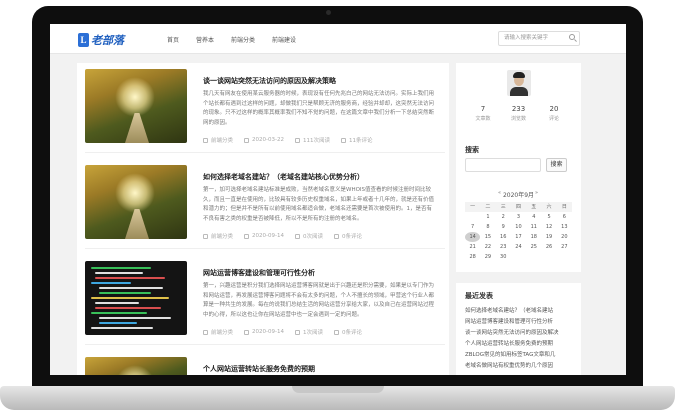 This screenshot has width=675, height=420. What do you see at coordinates (283, 177) in the screenshot?
I see `post-title: 如何选择老域名建站？（老域名建站核心优势分析）` at bounding box center [283, 177].